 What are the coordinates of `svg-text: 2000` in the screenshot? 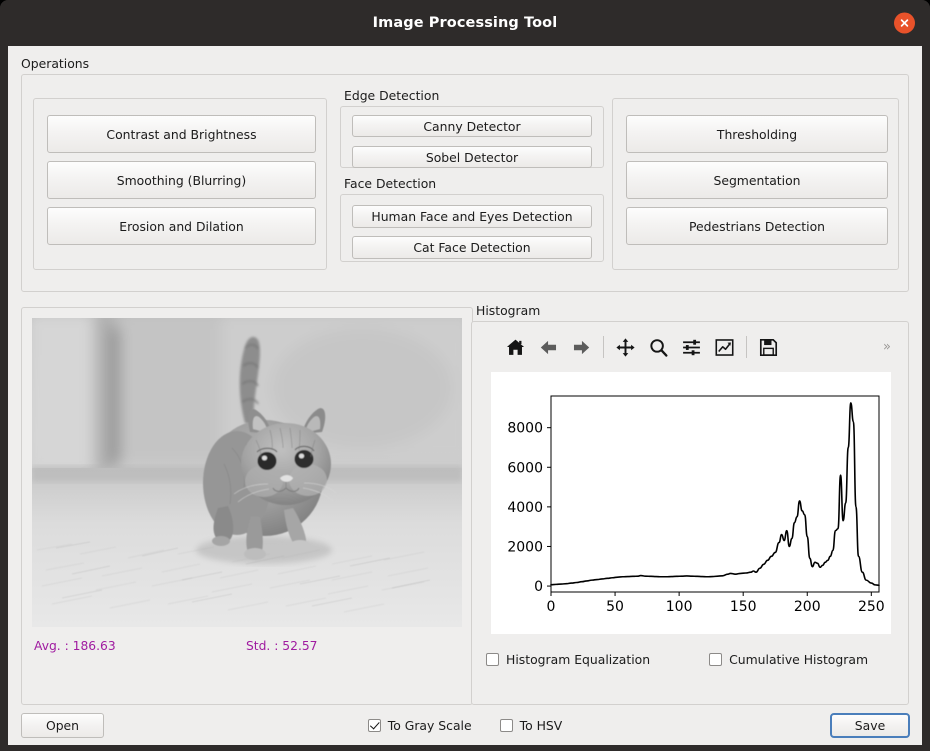 It's located at (525, 547).